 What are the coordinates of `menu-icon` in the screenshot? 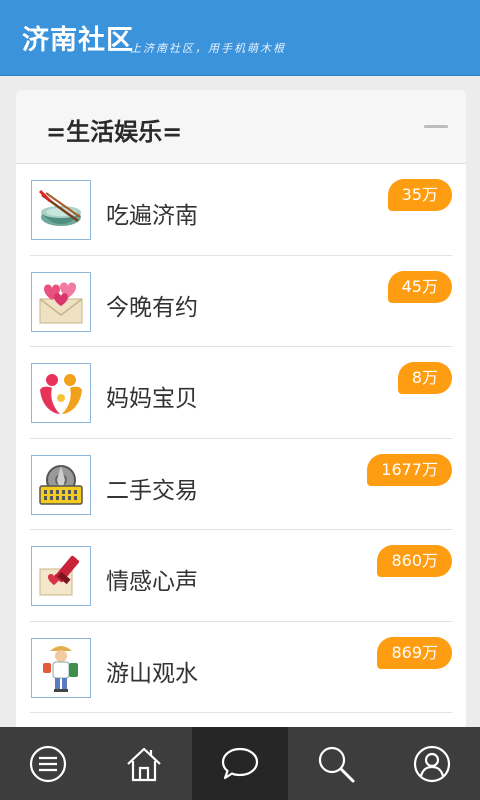 It's located at (48, 763).